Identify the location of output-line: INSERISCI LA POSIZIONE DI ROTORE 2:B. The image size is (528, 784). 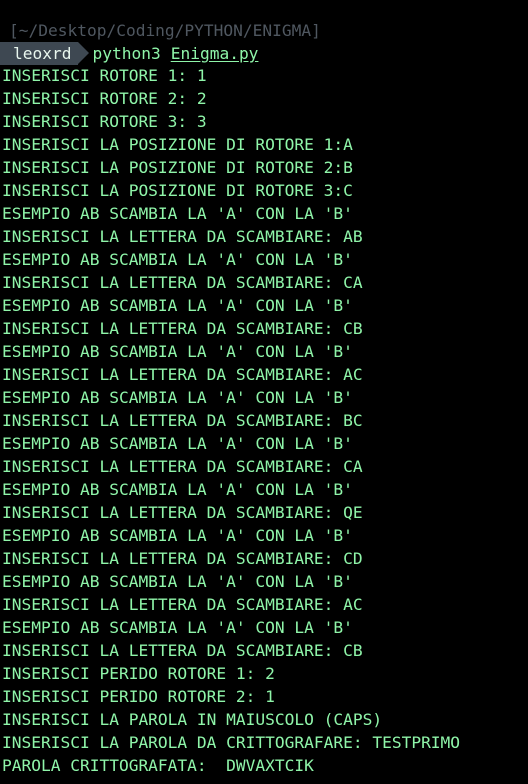
(177, 167).